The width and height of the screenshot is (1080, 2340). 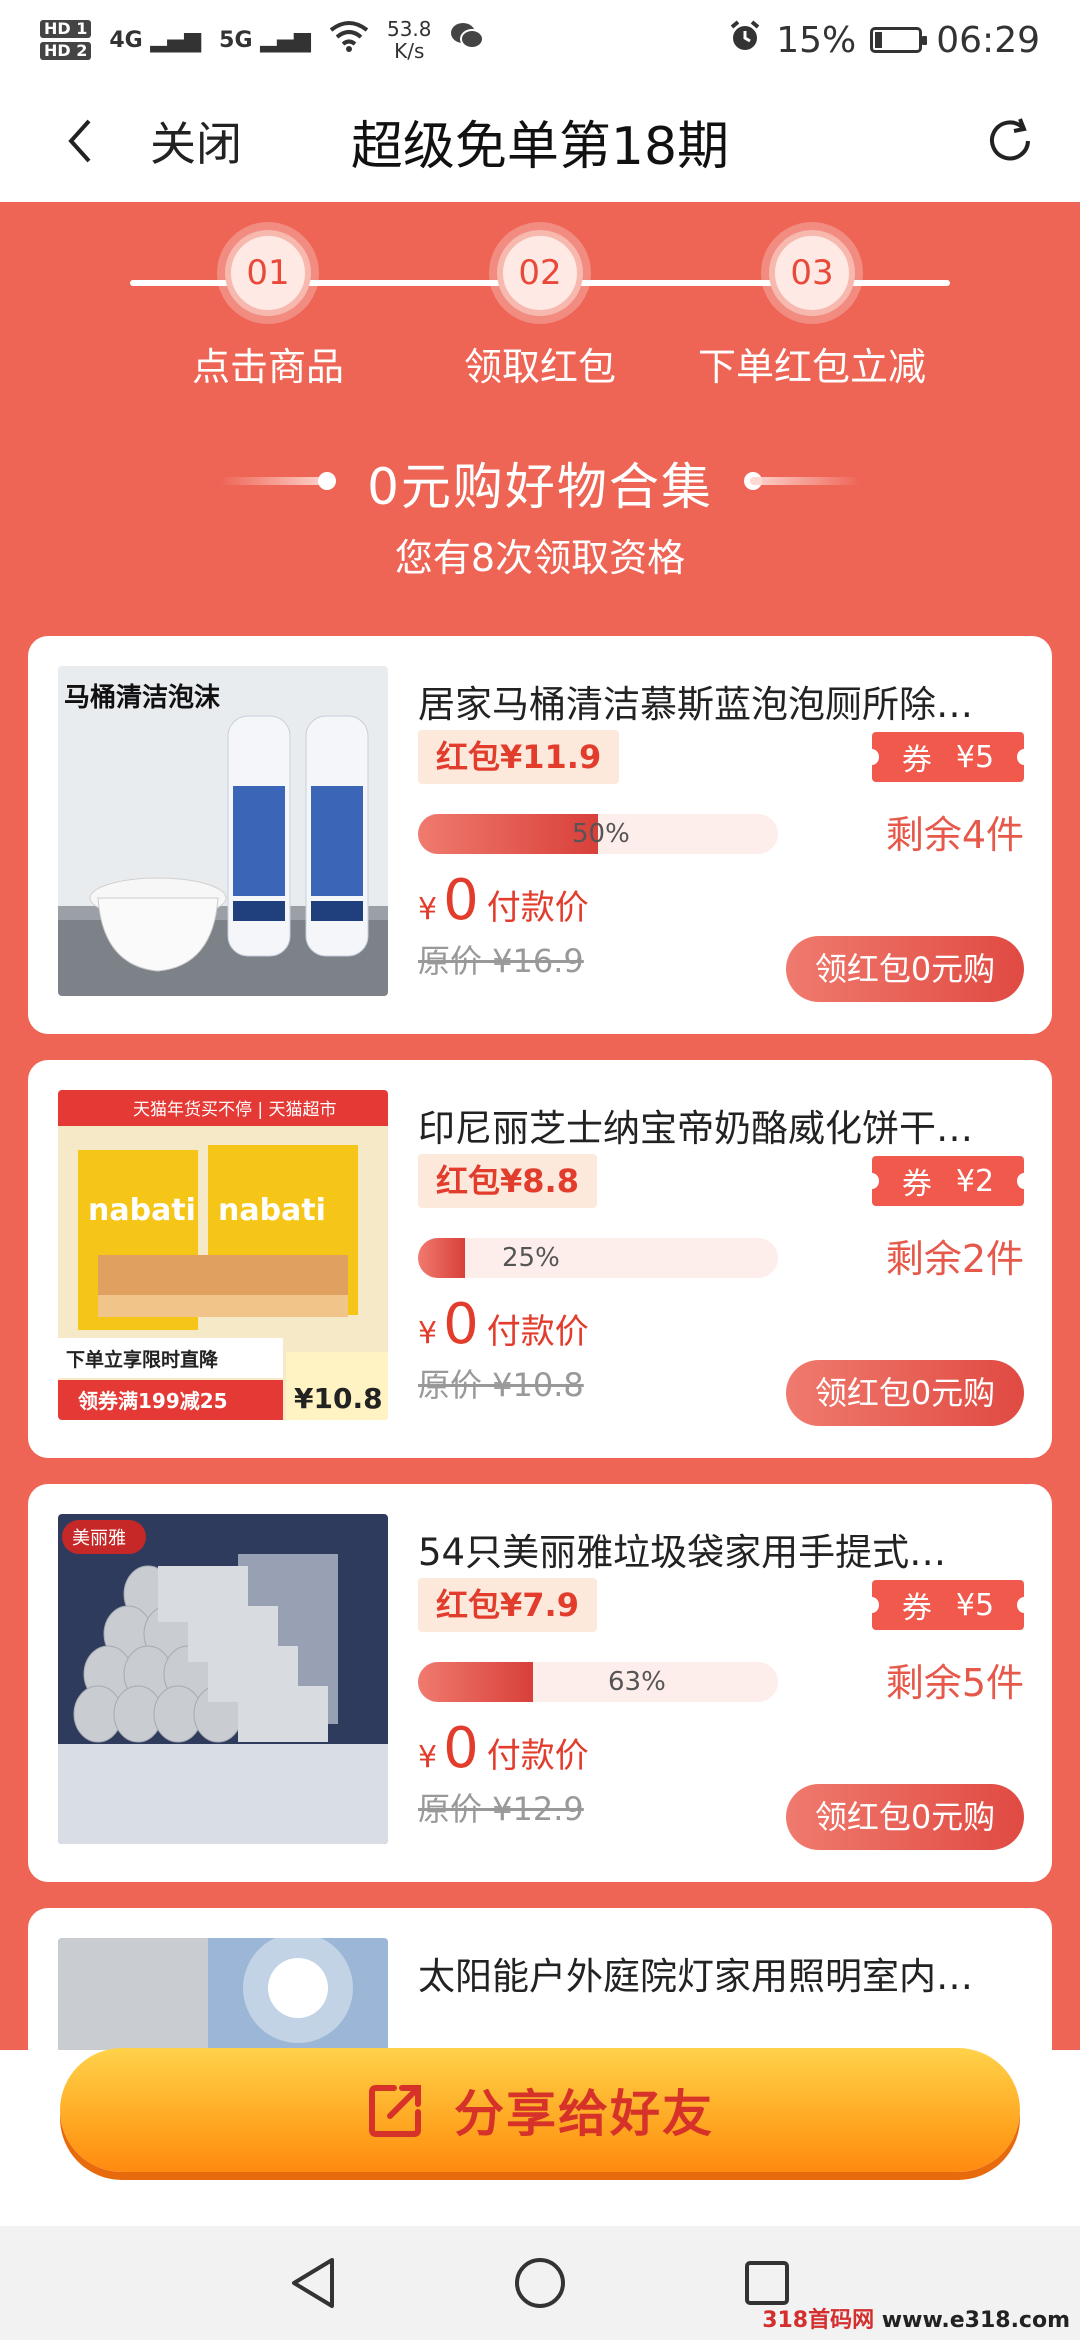 I want to click on alarm-icon, so click(x=745, y=40).